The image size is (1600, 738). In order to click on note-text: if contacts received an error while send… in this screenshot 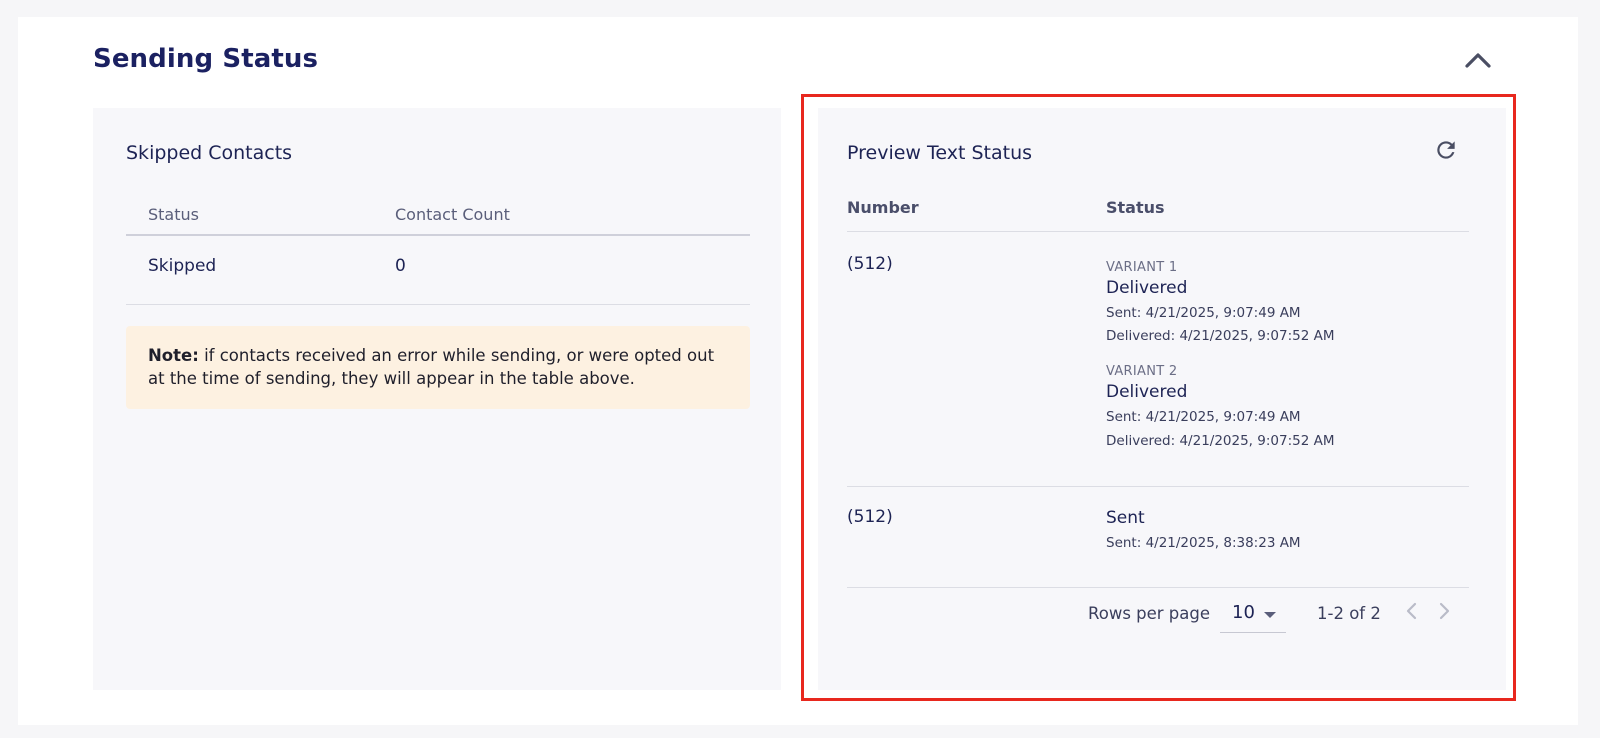, I will do `click(431, 367)`.